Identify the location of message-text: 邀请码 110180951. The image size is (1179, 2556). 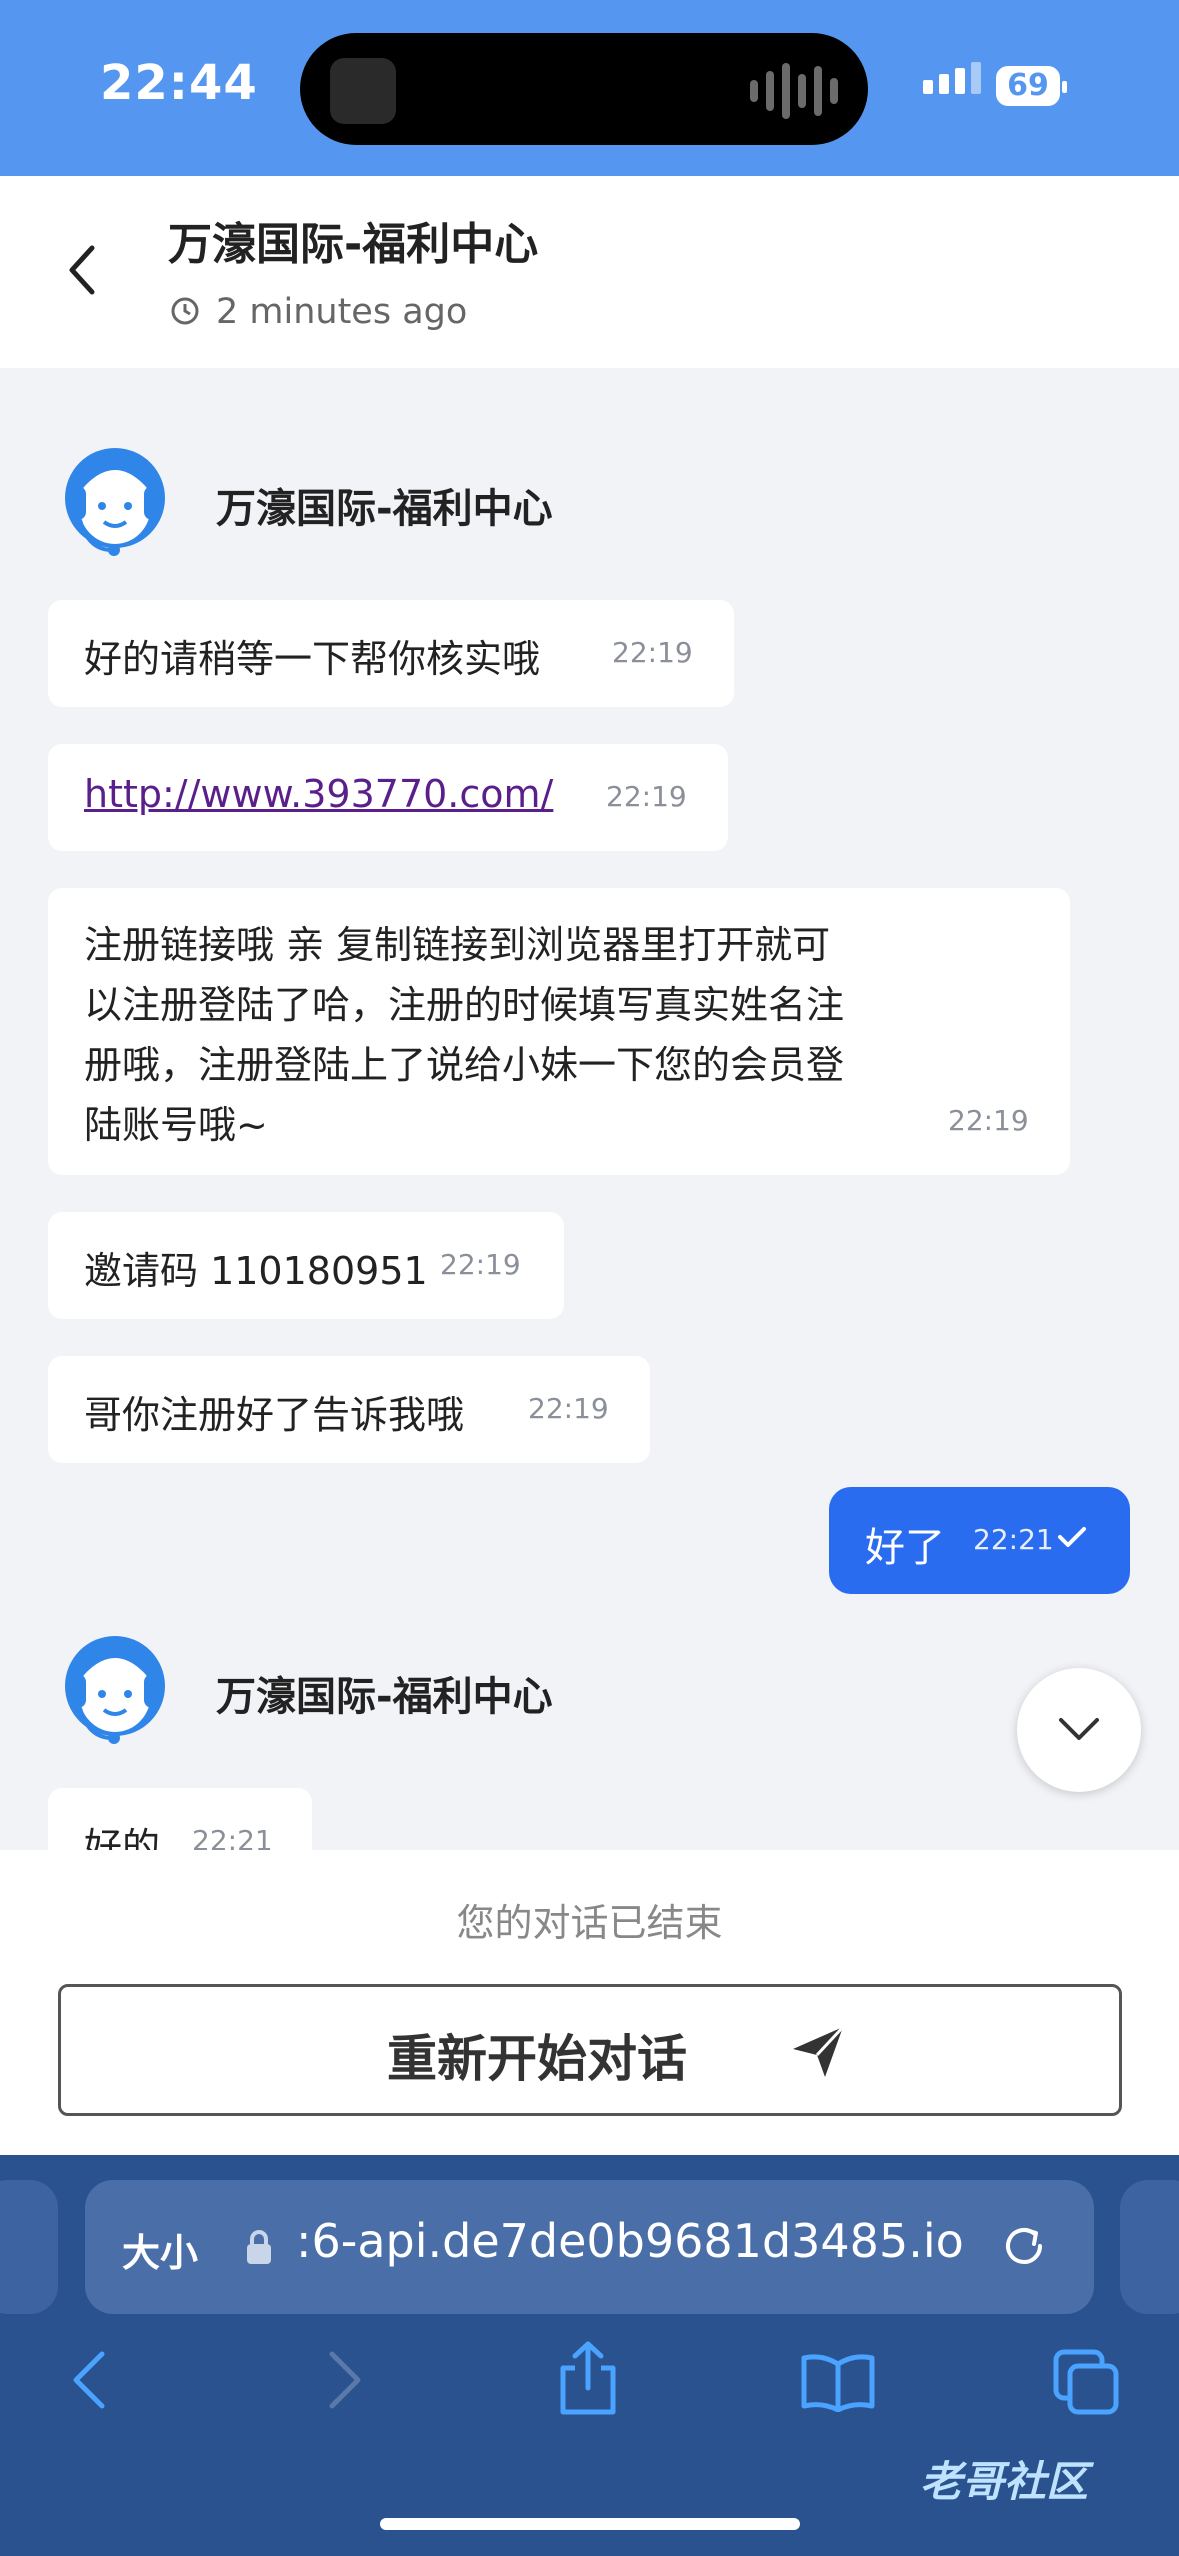
(256, 1271).